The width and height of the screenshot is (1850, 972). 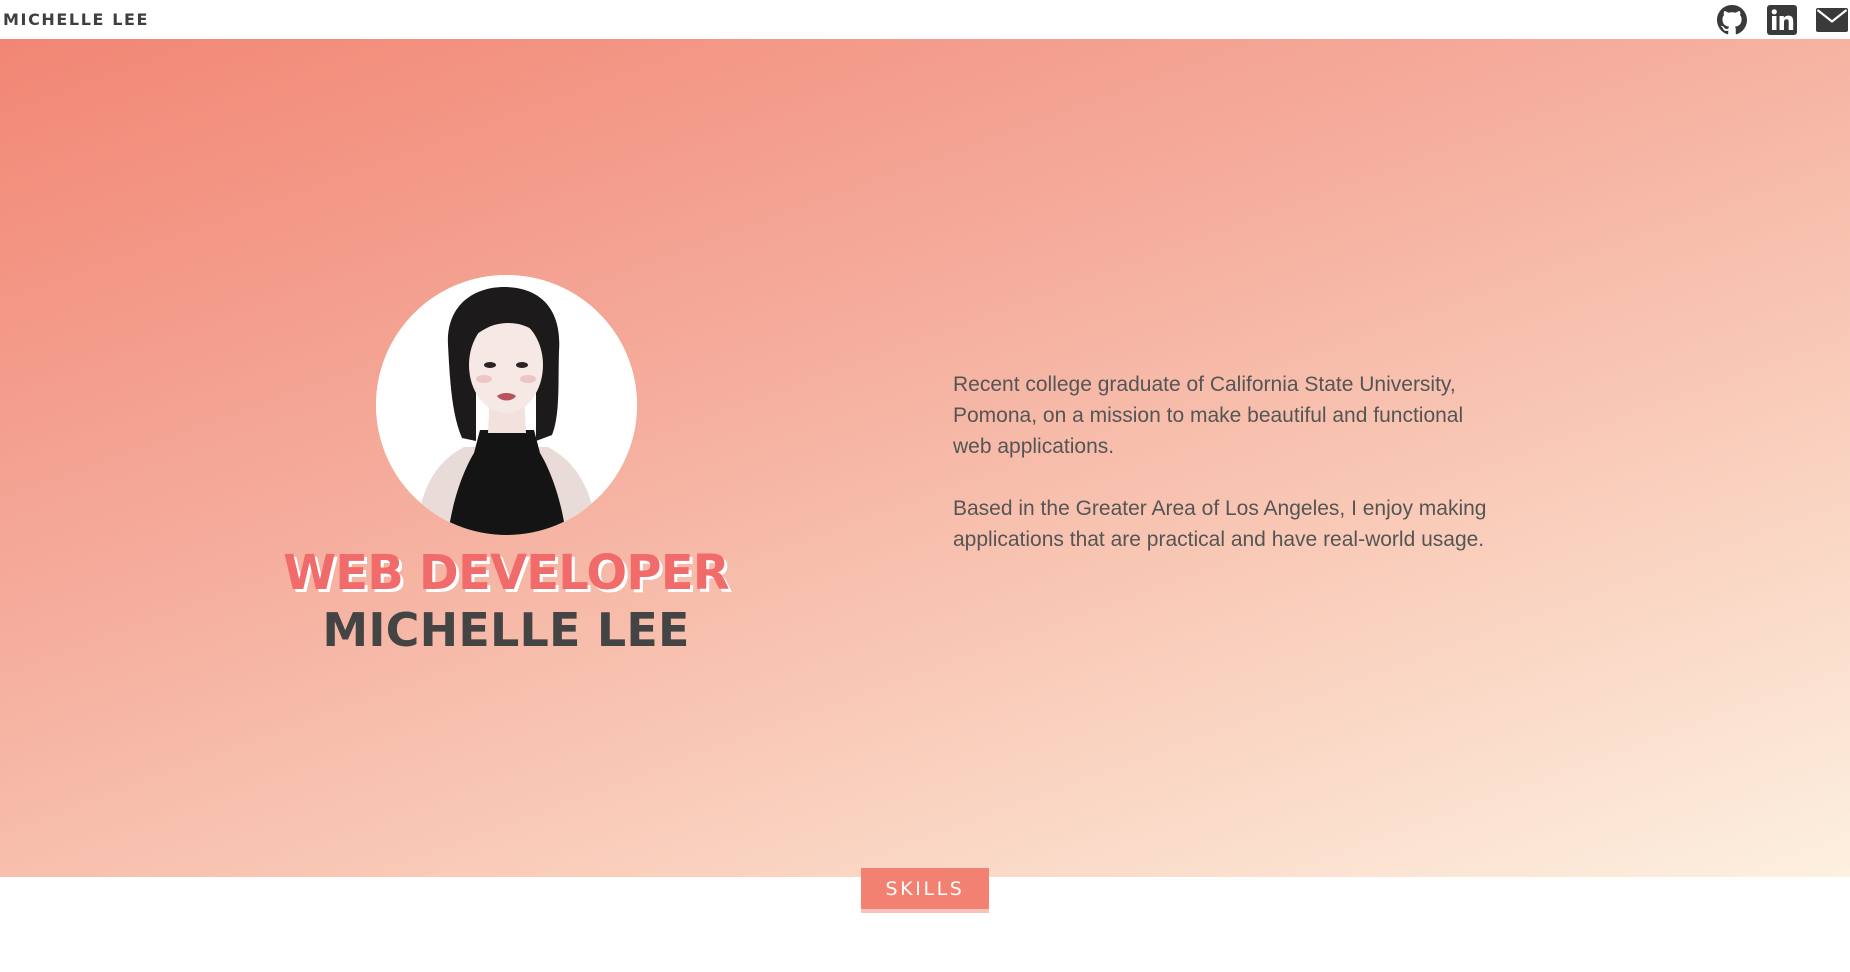 What do you see at coordinates (925, 19) in the screenshot?
I see `top-navbar: MICHELLE LEE` at bounding box center [925, 19].